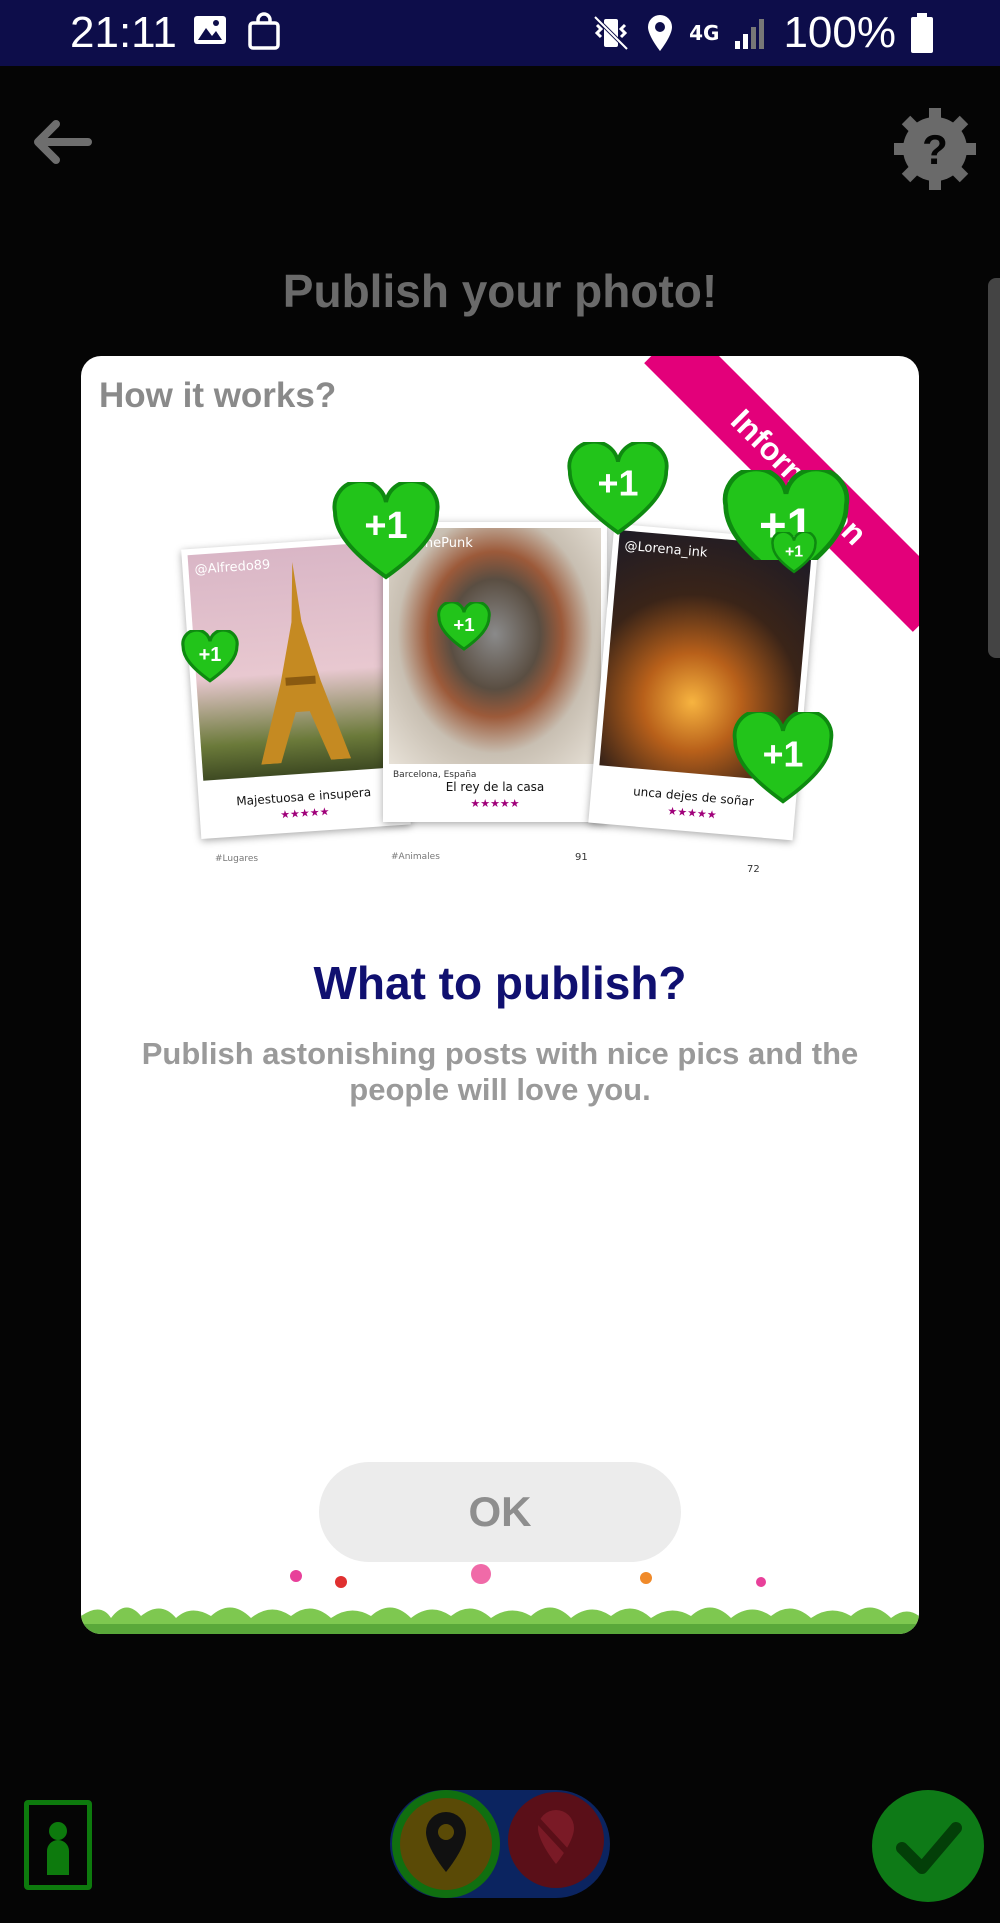 This screenshot has height=1923, width=1000. I want to click on status-right-icons: 4G 100%, so click(762, 33).